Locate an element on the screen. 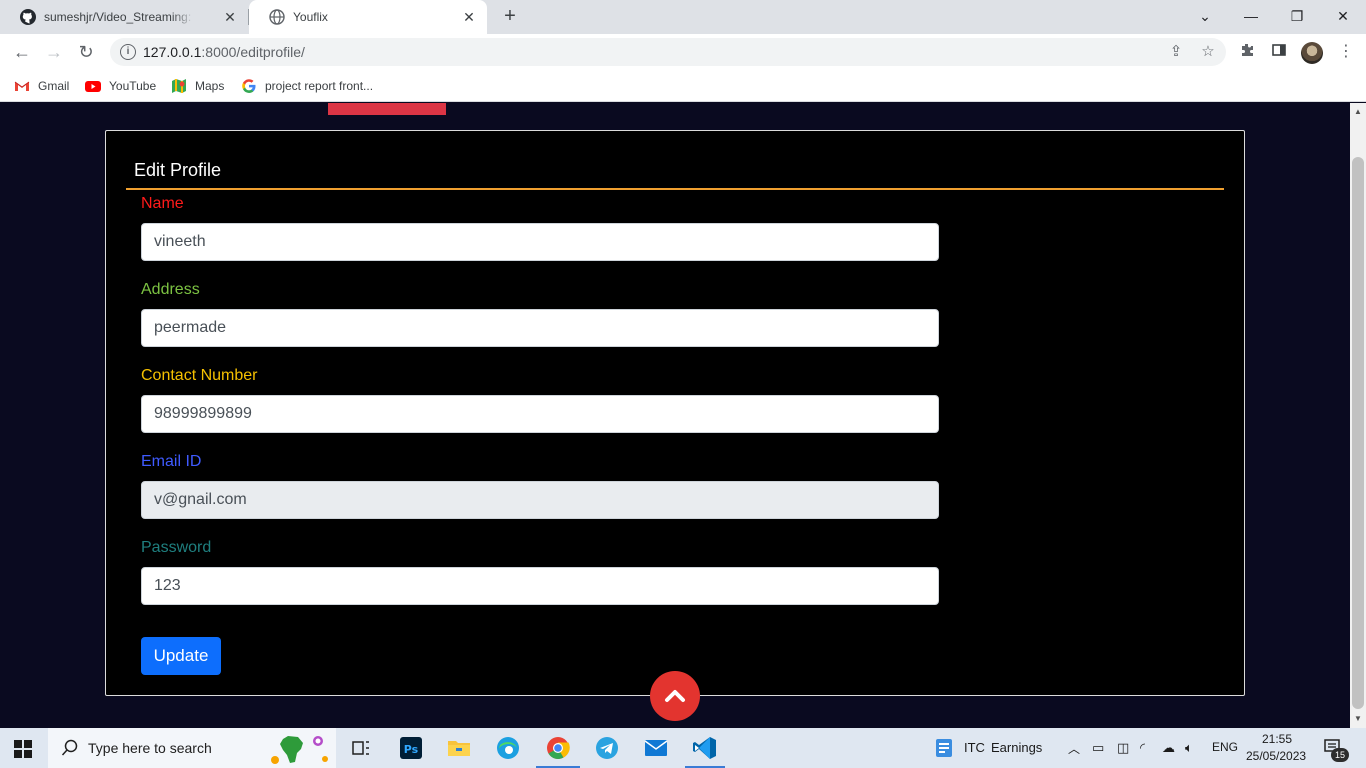 The image size is (1366, 768). photoshop-app-icon: Ps is located at coordinates (411, 748).